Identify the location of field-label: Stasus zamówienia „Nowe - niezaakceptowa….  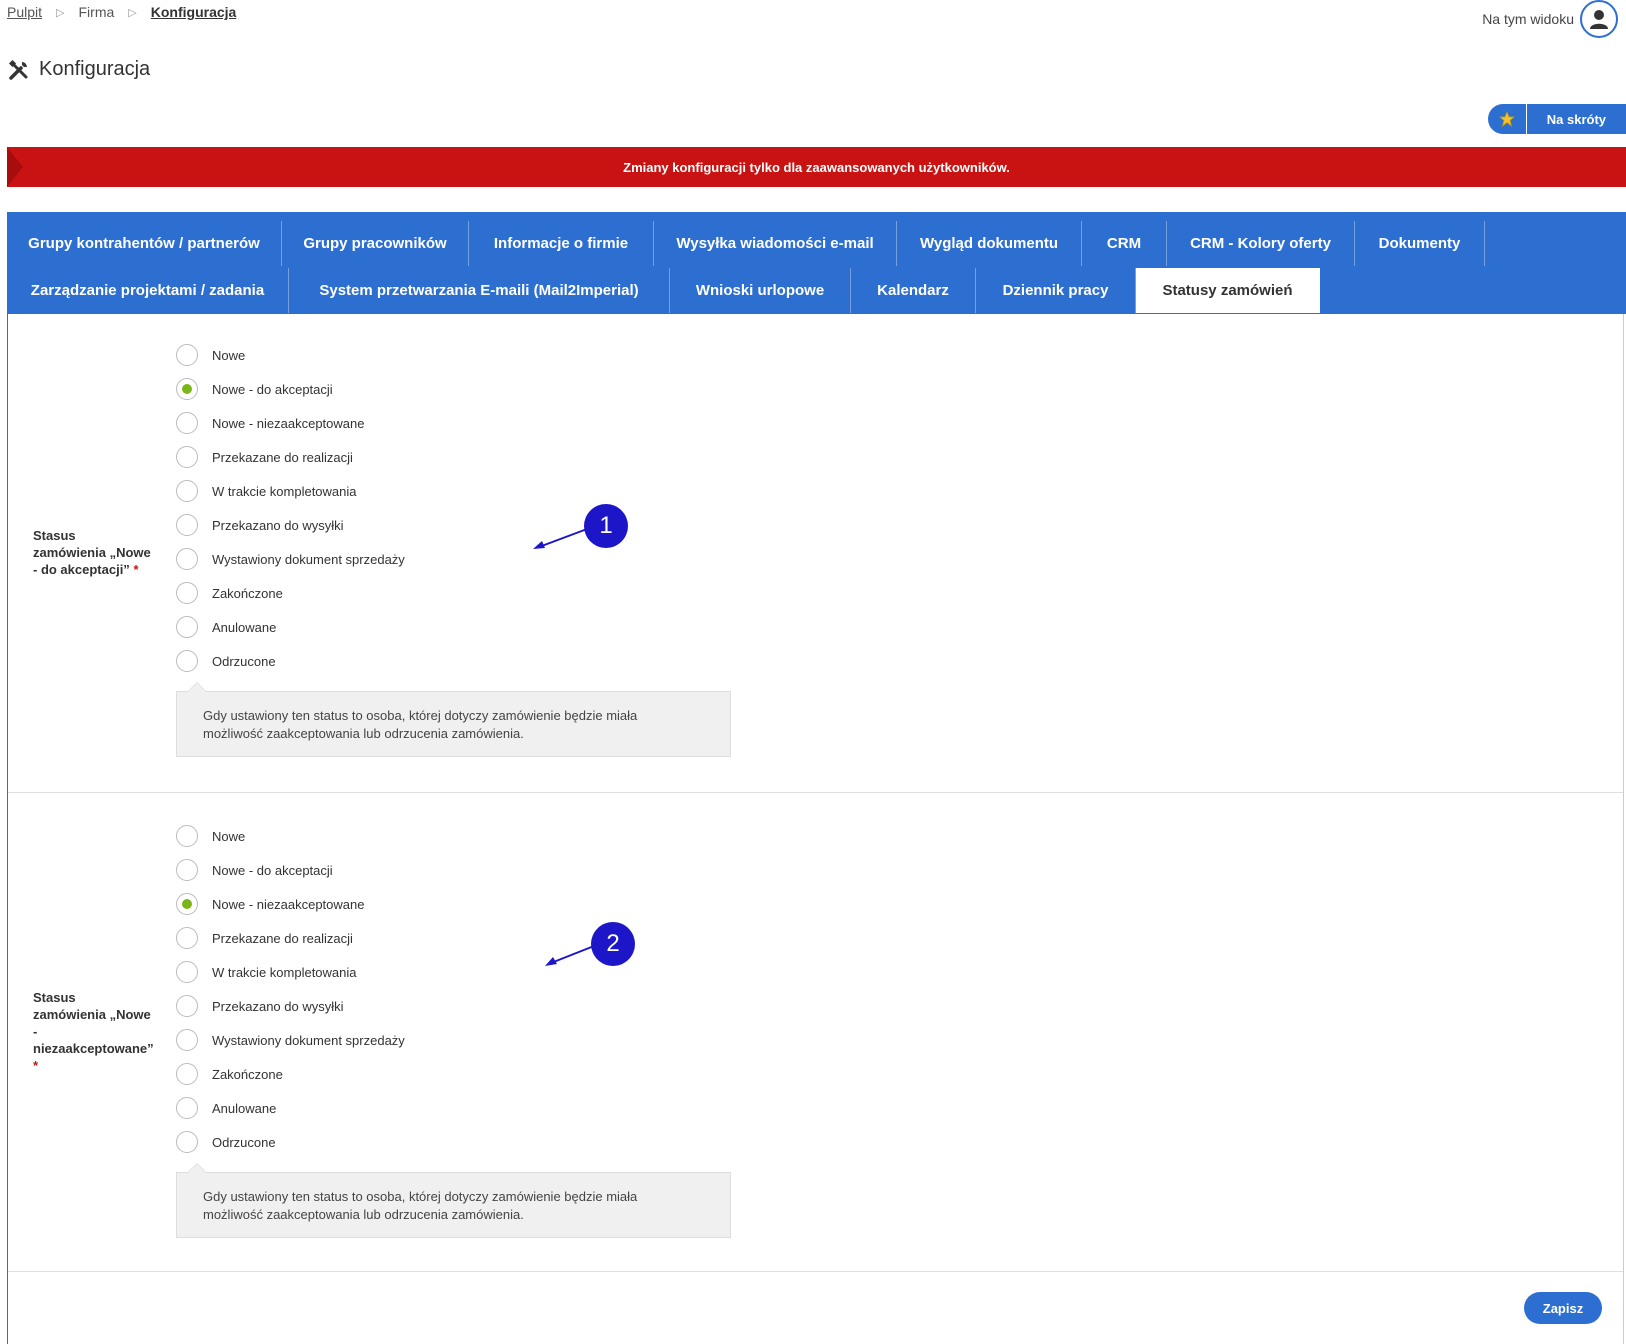
(95, 1031).